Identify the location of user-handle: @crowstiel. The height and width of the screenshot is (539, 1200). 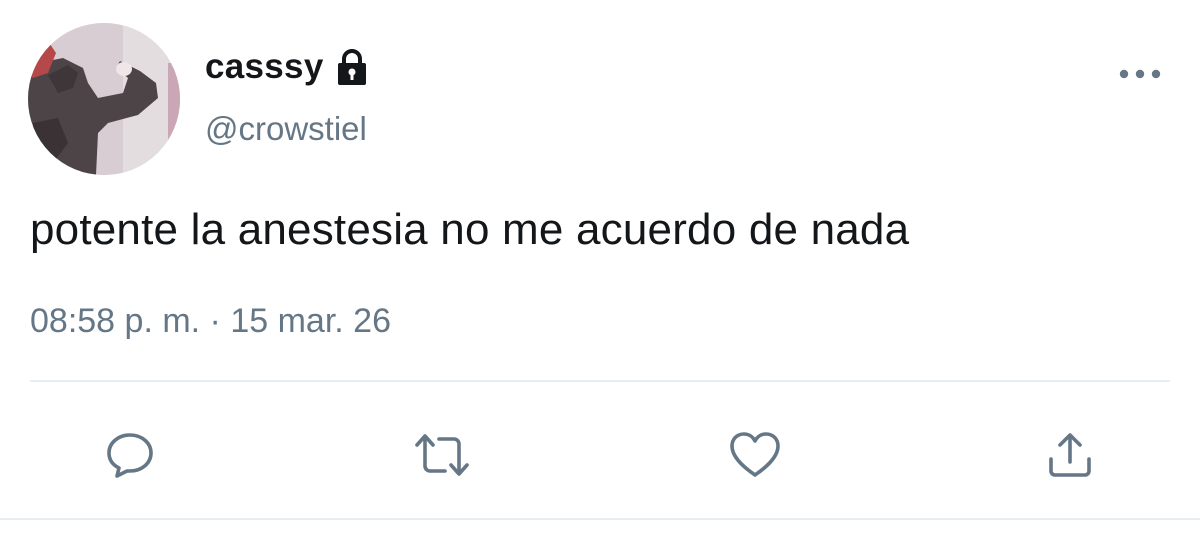
(286, 129).